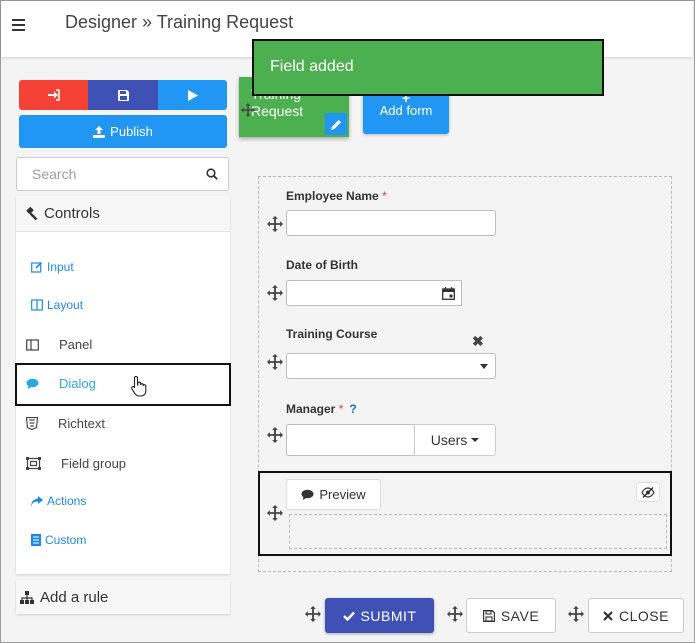 This screenshot has width=695, height=643. I want to click on sidebar-item-field-group: Field group, so click(76, 463).